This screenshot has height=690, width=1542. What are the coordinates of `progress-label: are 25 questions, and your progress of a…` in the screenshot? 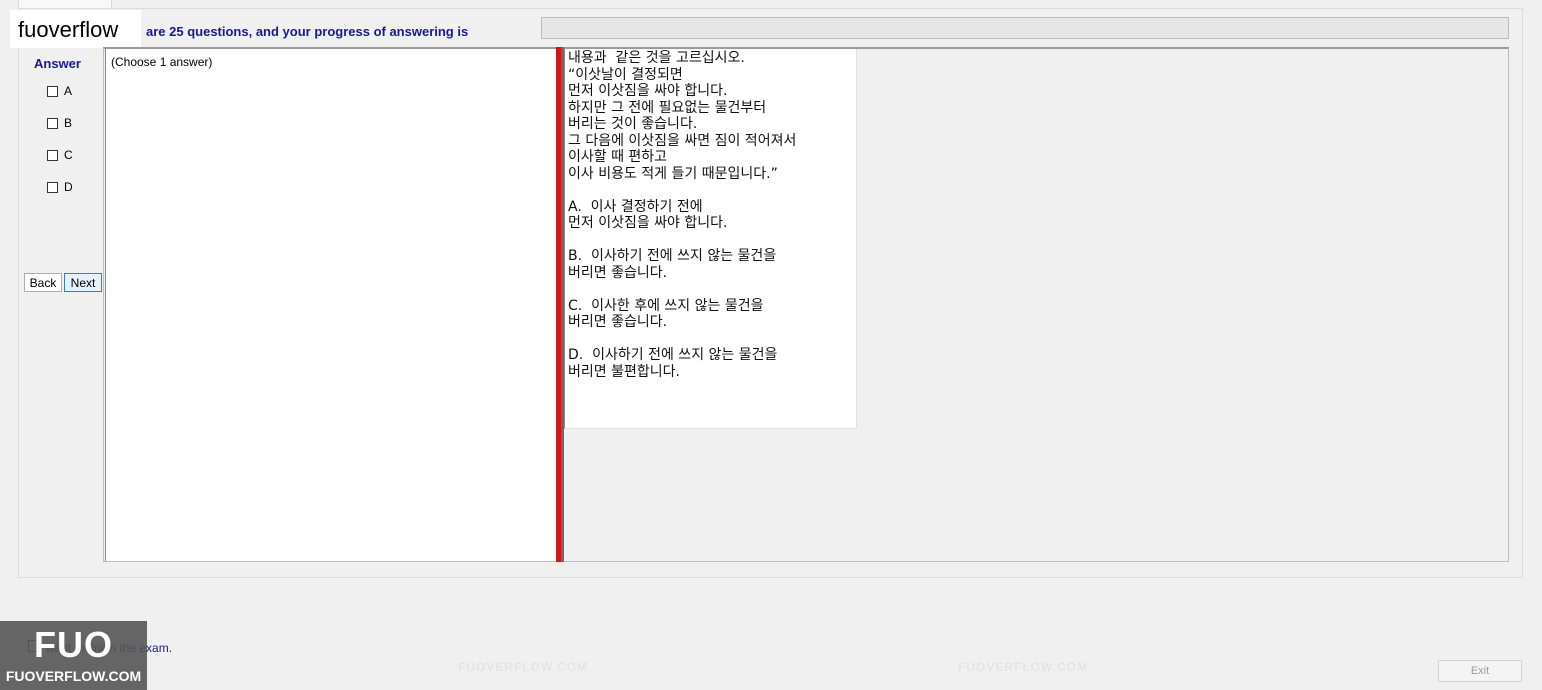 It's located at (307, 31).